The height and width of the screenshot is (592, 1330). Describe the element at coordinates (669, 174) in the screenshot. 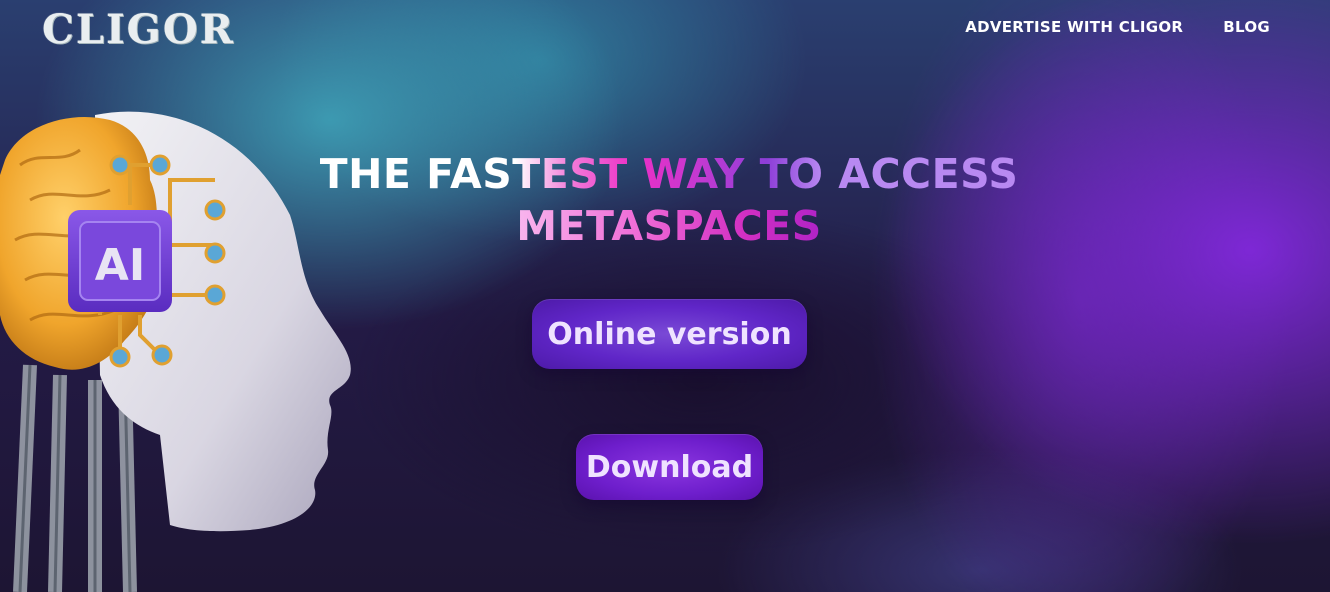

I see `hero-headline-line1: THE FASTEST WAY TO ACCESS` at that location.